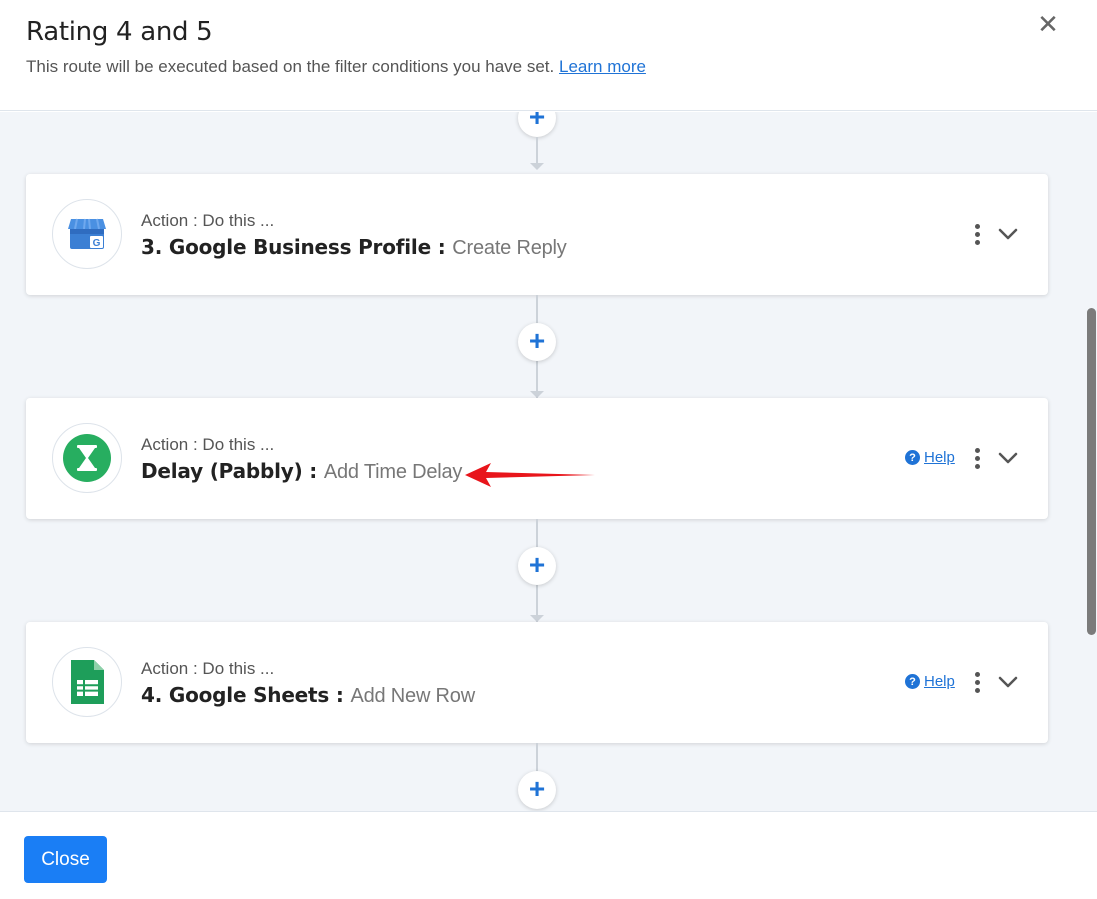  What do you see at coordinates (293, 247) in the screenshot?
I see `app-name: 3. Google Business Profile :` at bounding box center [293, 247].